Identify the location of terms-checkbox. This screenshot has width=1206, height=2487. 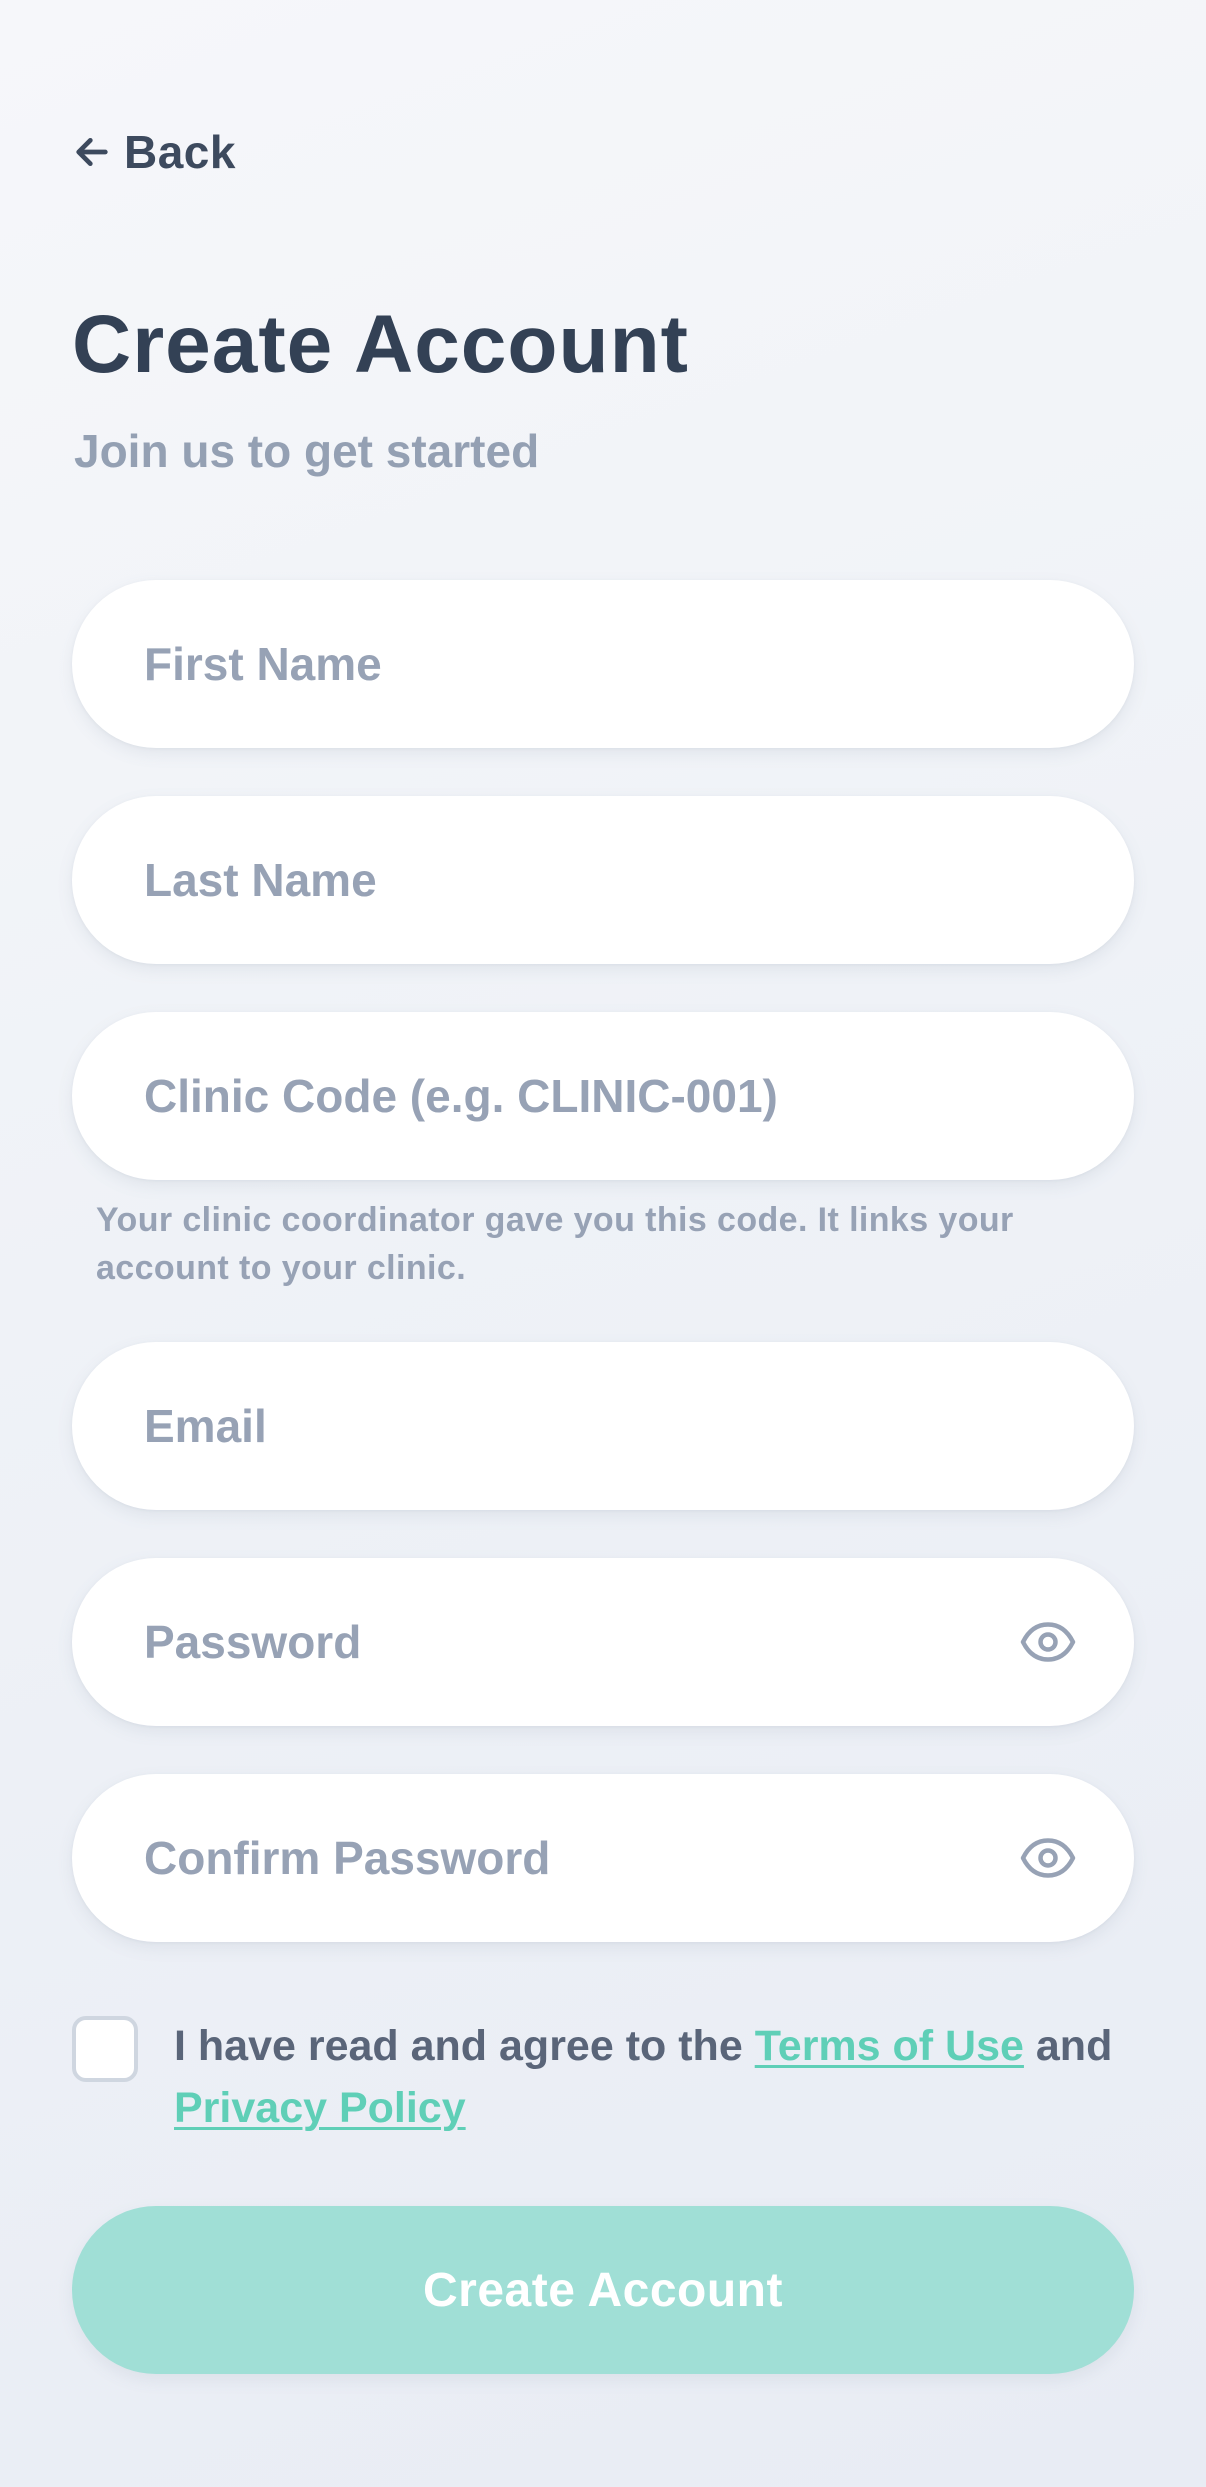
(105, 2049).